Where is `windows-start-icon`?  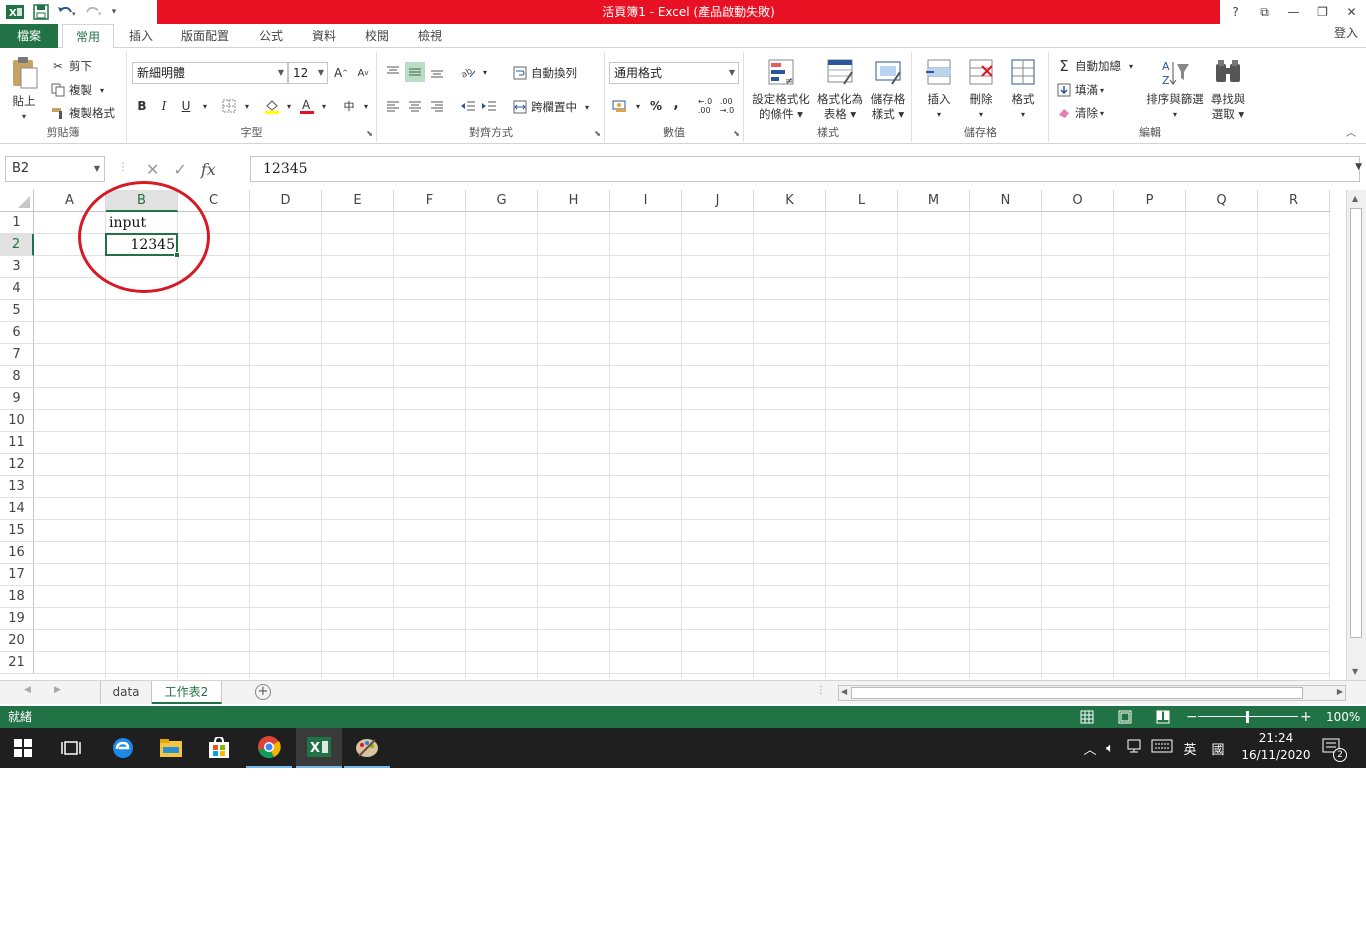 windows-start-icon is located at coordinates (23, 748).